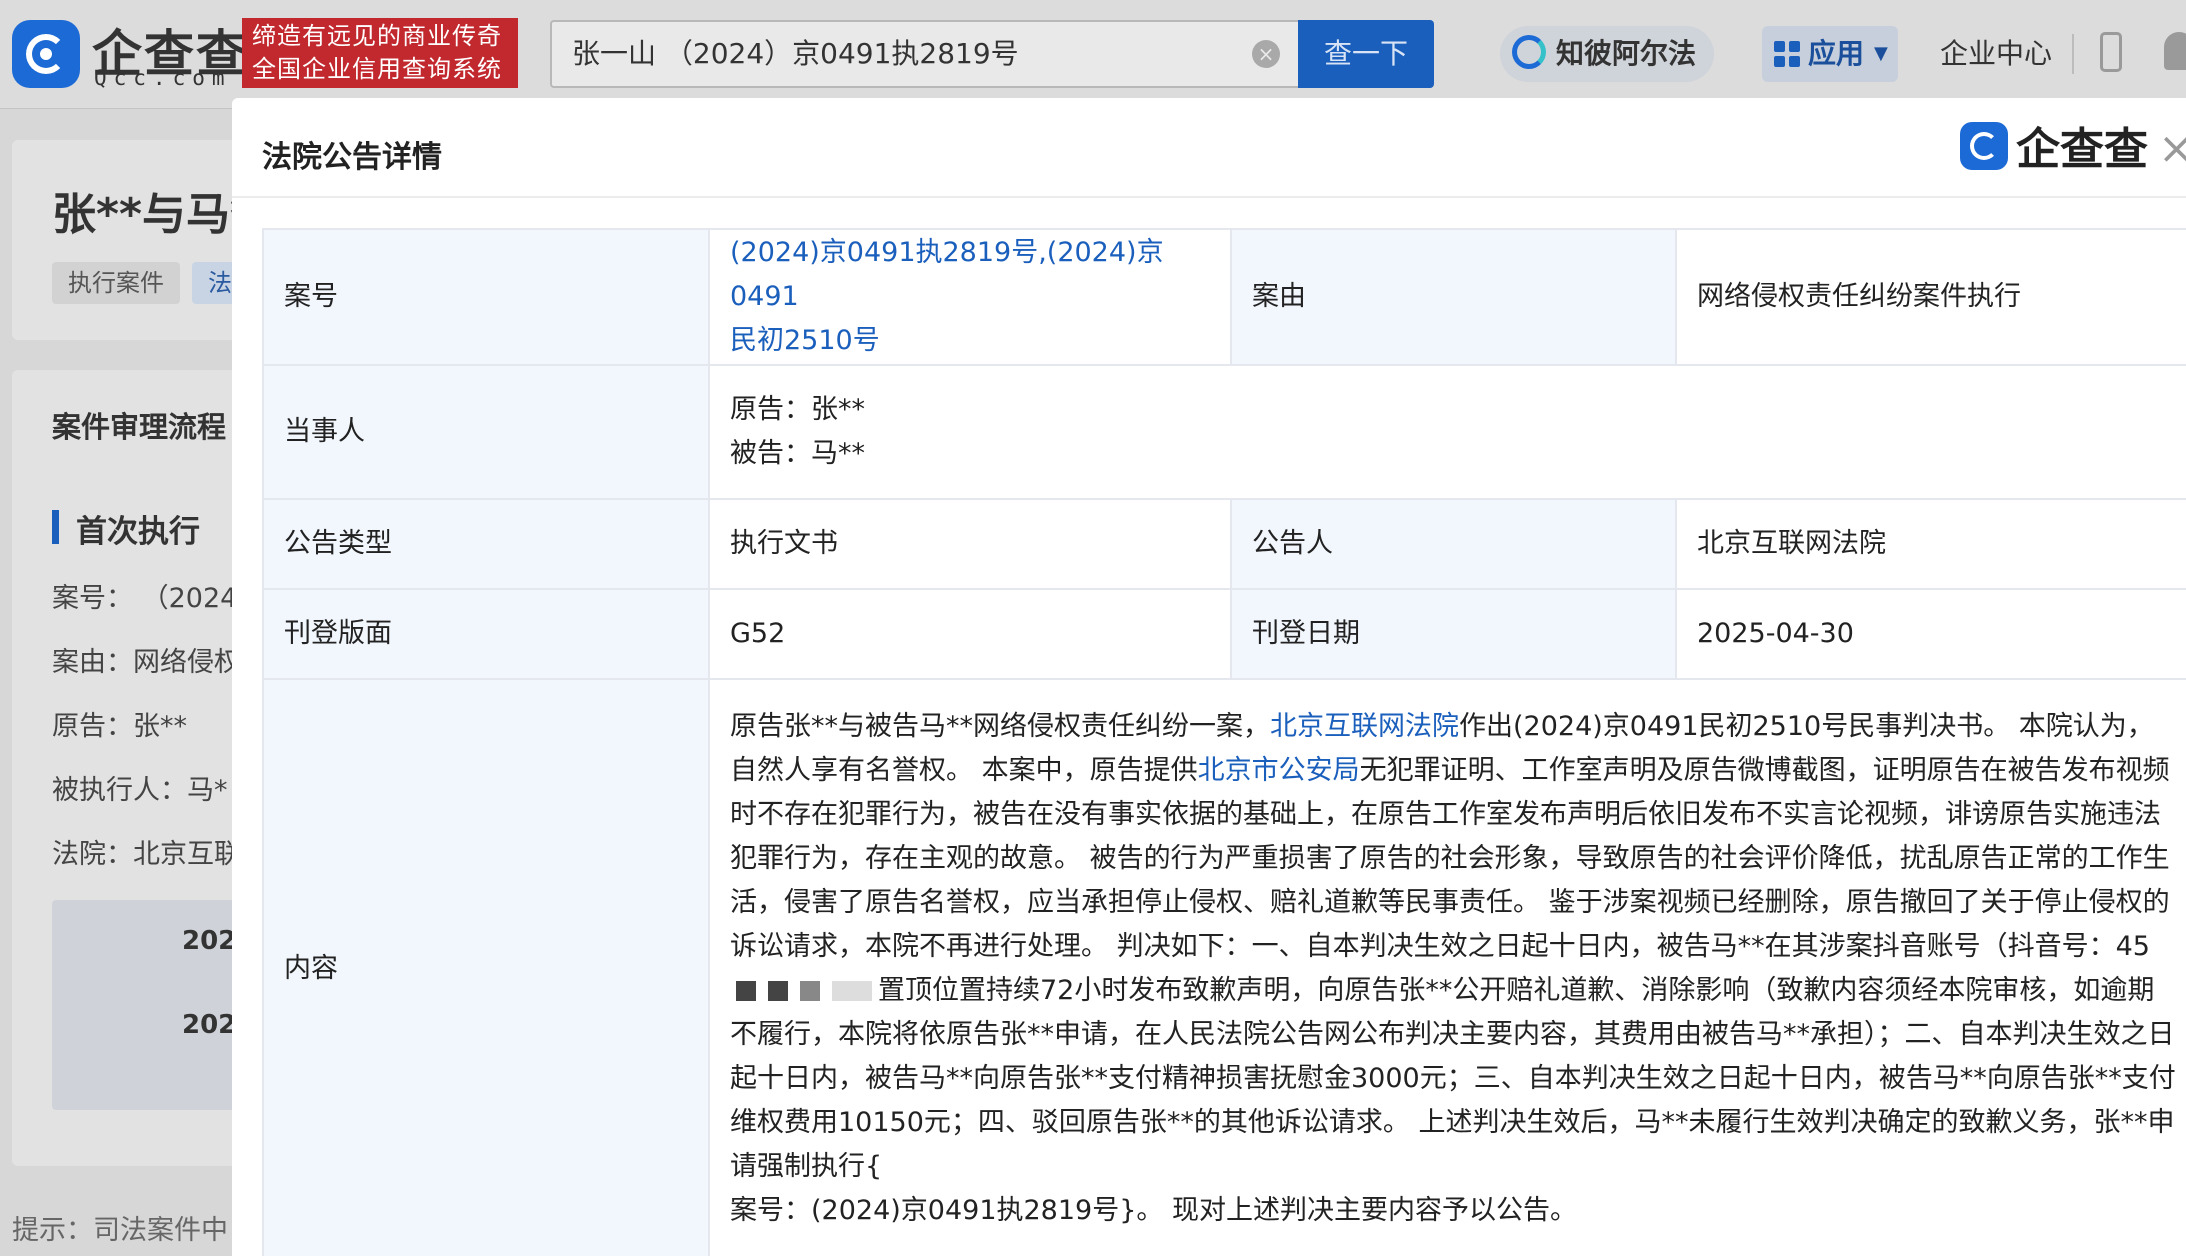 This screenshot has width=2186, height=1256. Describe the element at coordinates (1529, 52) in the screenshot. I see `ai-logo-icon` at that location.